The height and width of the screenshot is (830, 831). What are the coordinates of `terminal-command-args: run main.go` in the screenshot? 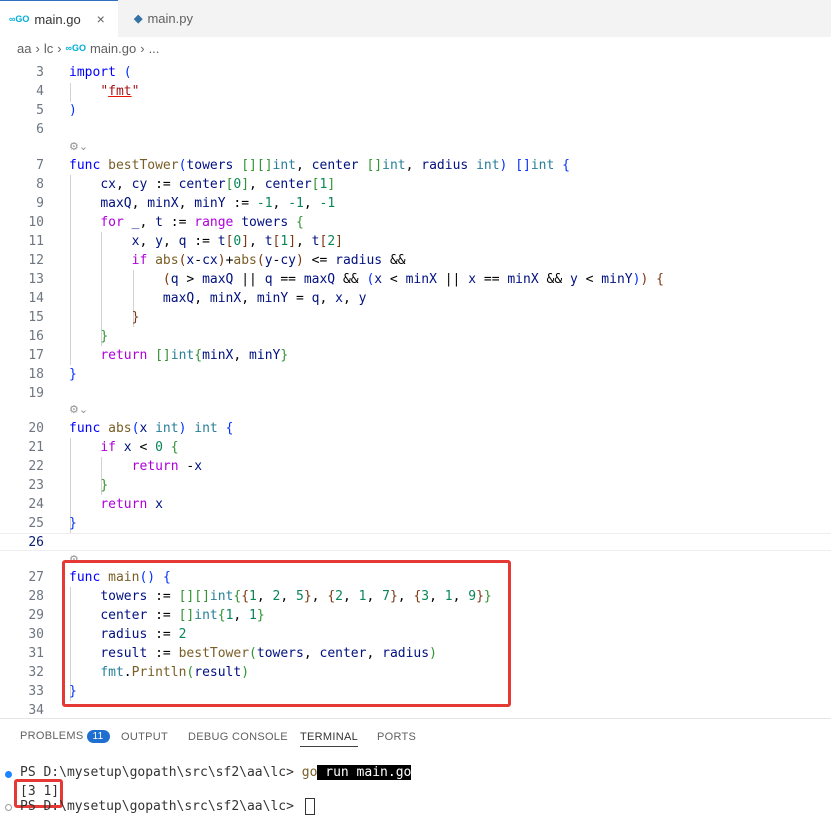 It's located at (364, 772).